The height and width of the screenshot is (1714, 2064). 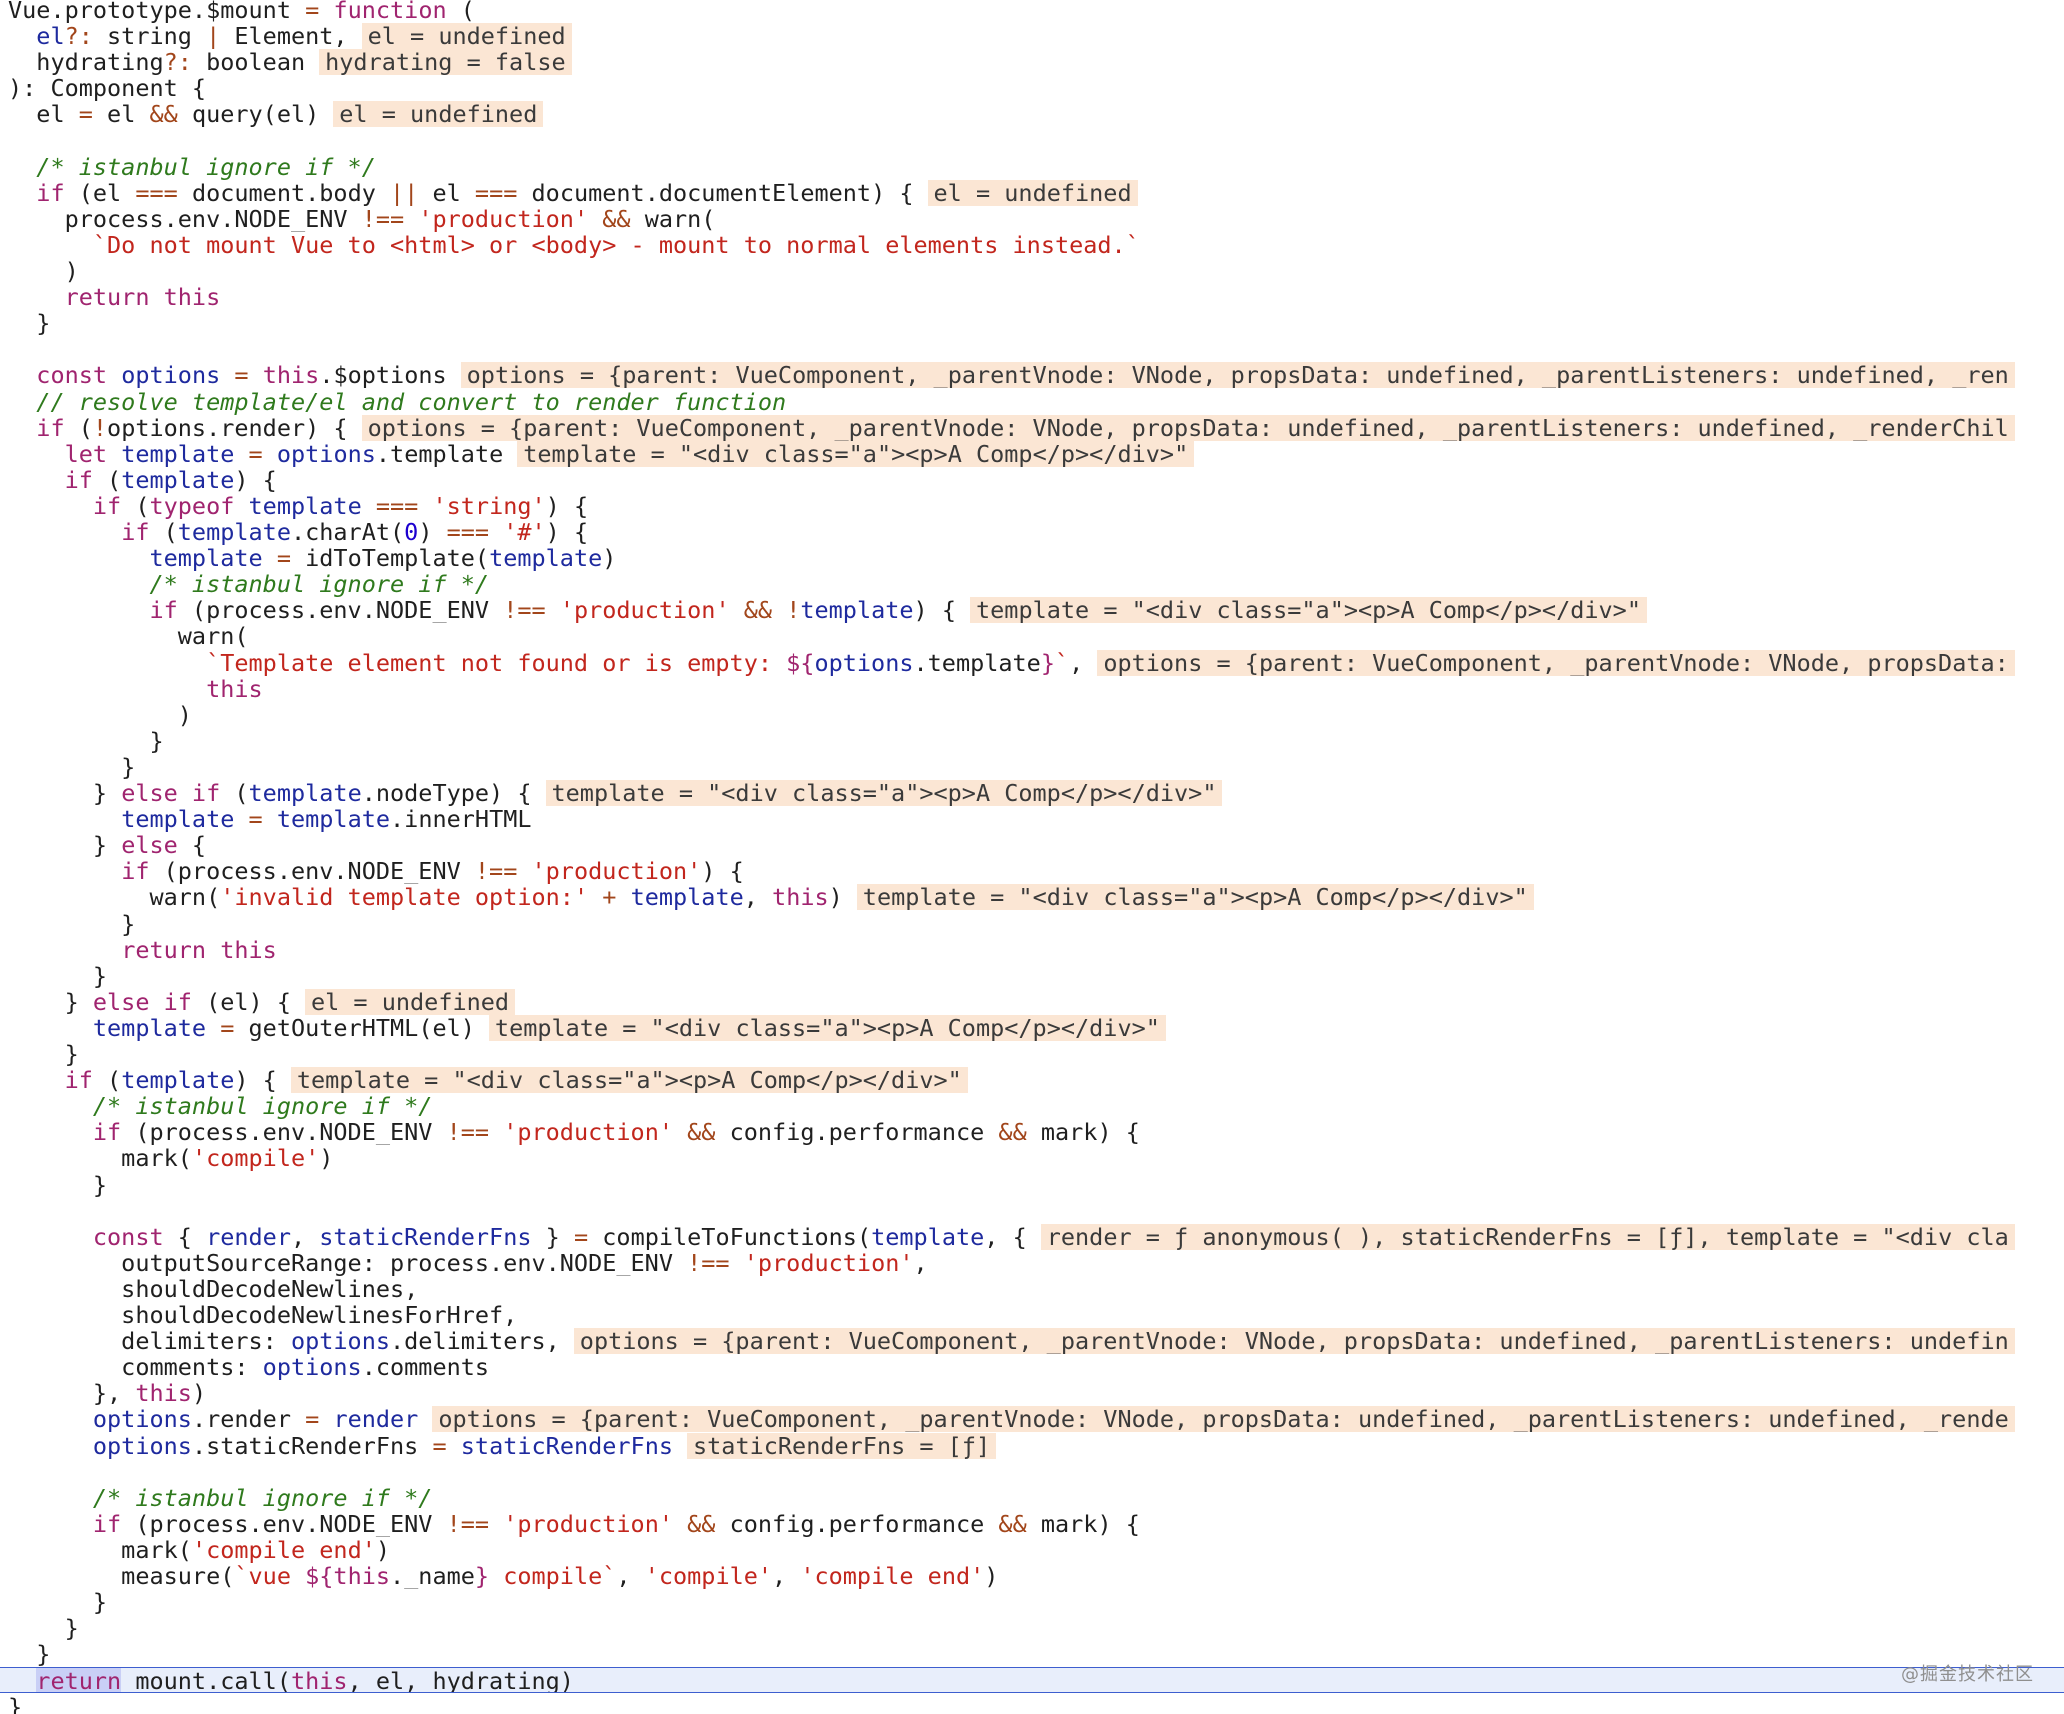 What do you see at coordinates (1032, 1680) in the screenshot?
I see `current-line: return mount.call(this, el, hydrating)` at bounding box center [1032, 1680].